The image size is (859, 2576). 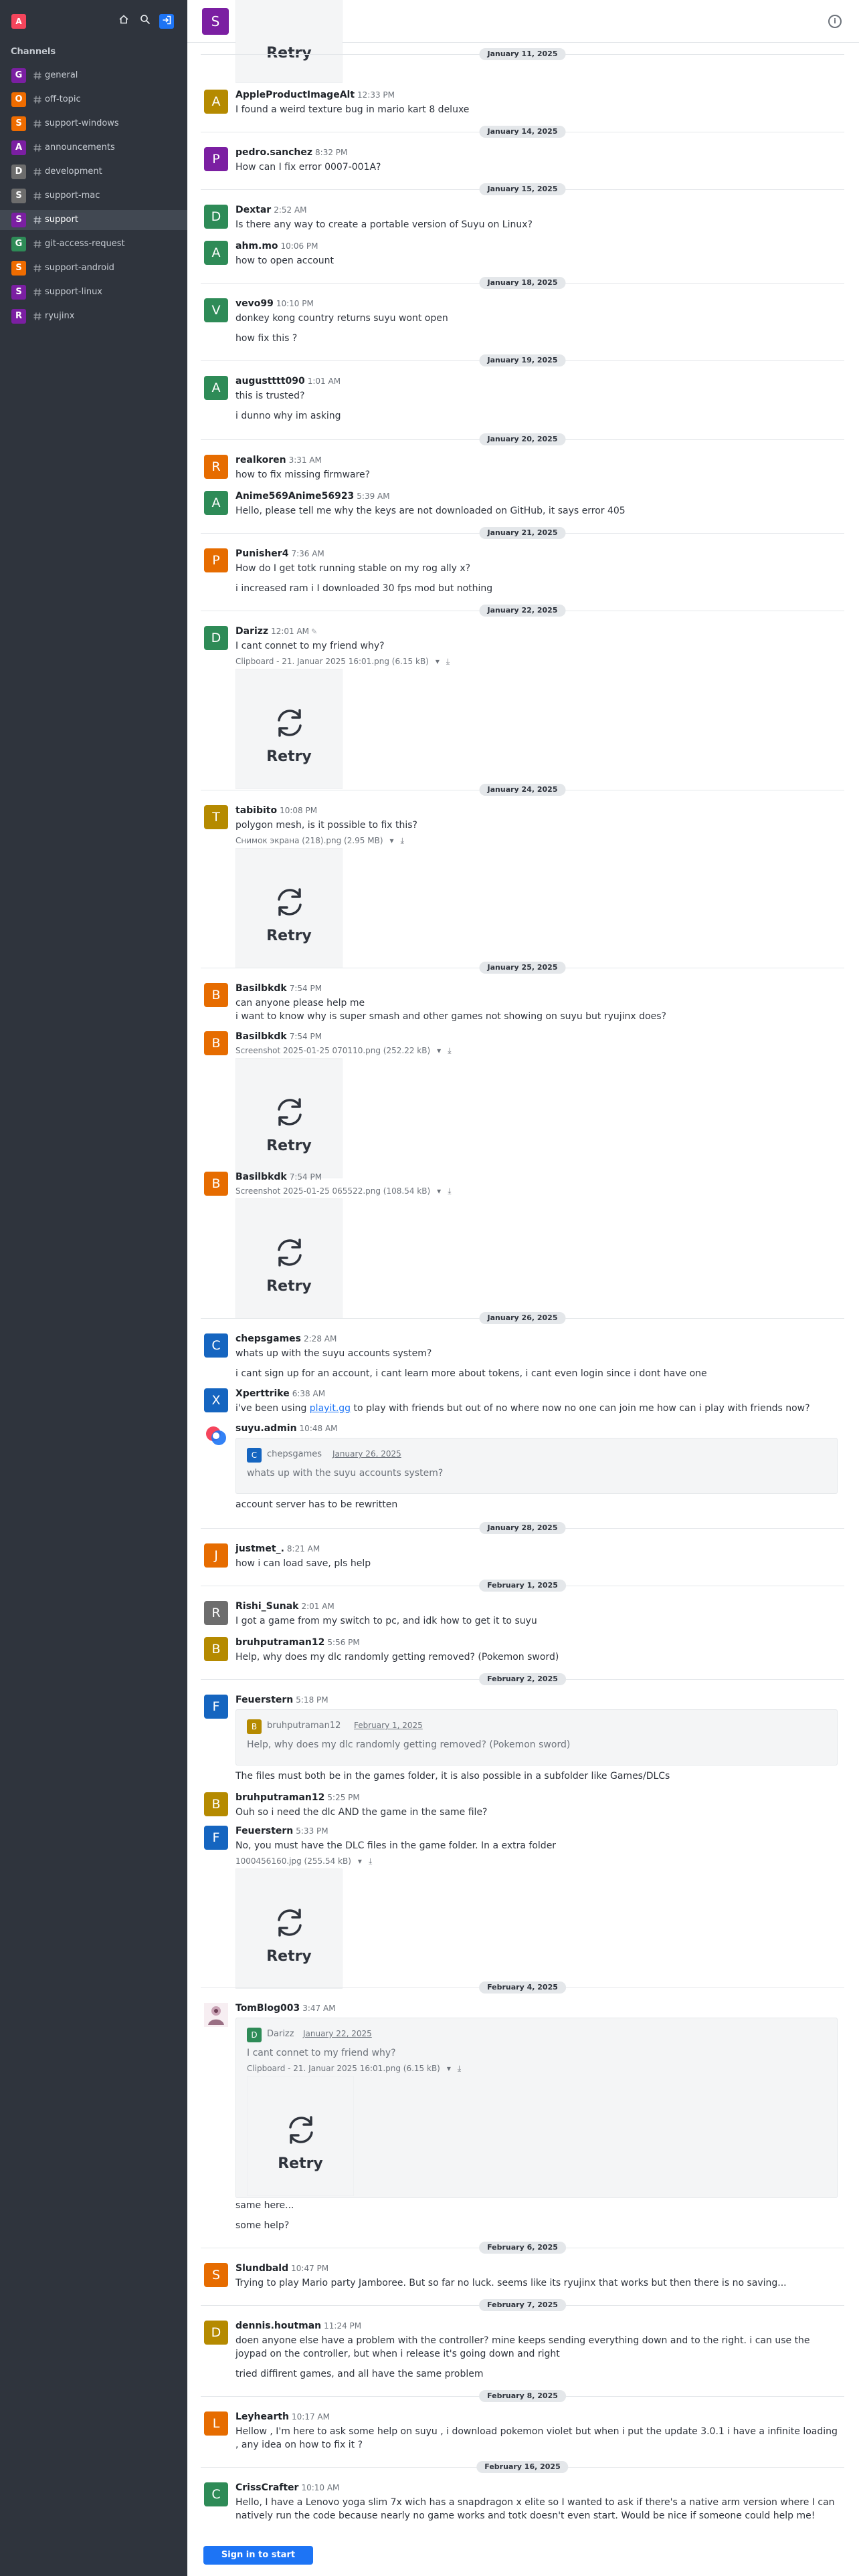 What do you see at coordinates (256, 810) in the screenshot?
I see `username: tabibito` at bounding box center [256, 810].